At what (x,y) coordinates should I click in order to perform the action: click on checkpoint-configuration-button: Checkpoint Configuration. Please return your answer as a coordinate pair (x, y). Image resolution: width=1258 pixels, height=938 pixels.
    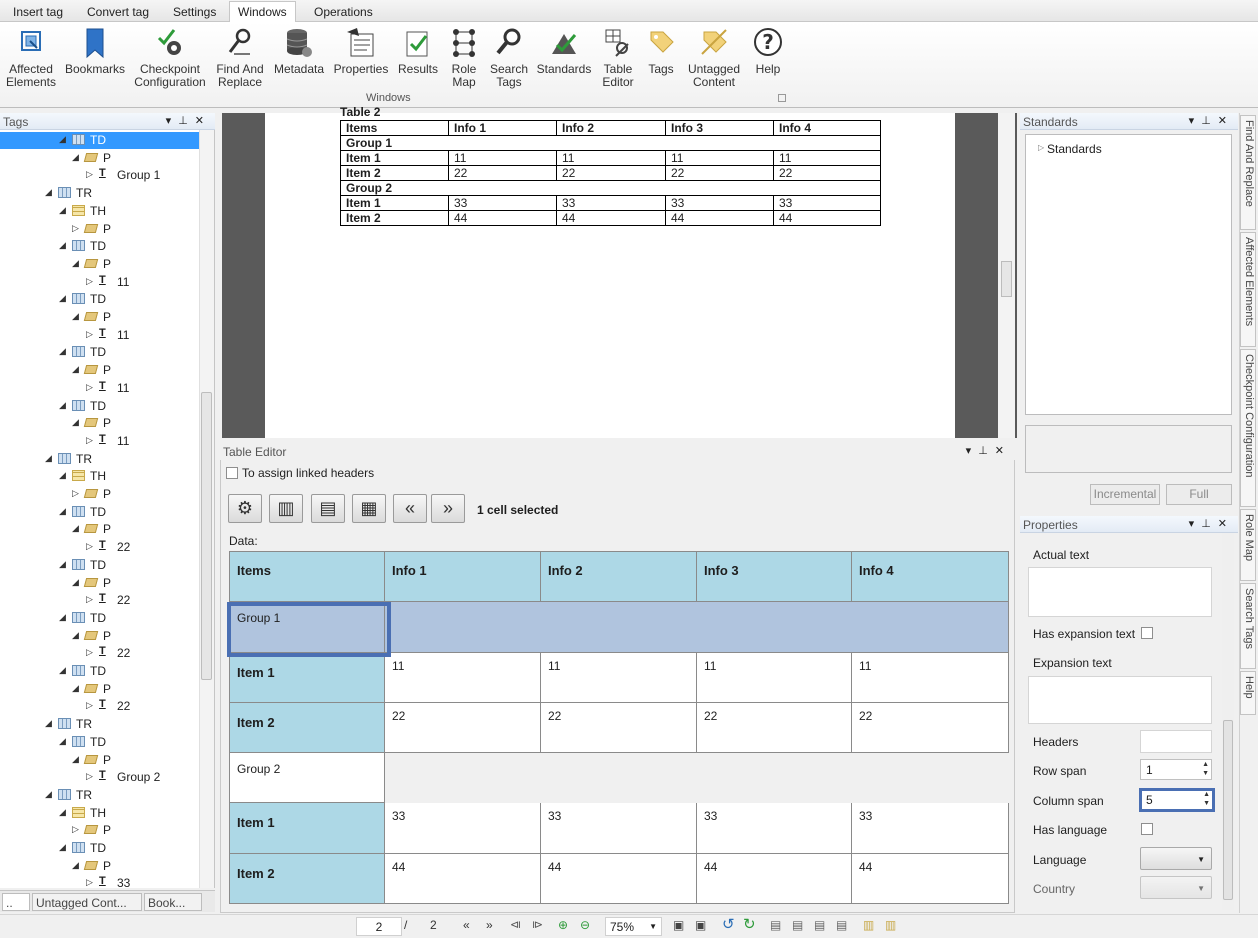
    Looking at the image, I should click on (170, 57).